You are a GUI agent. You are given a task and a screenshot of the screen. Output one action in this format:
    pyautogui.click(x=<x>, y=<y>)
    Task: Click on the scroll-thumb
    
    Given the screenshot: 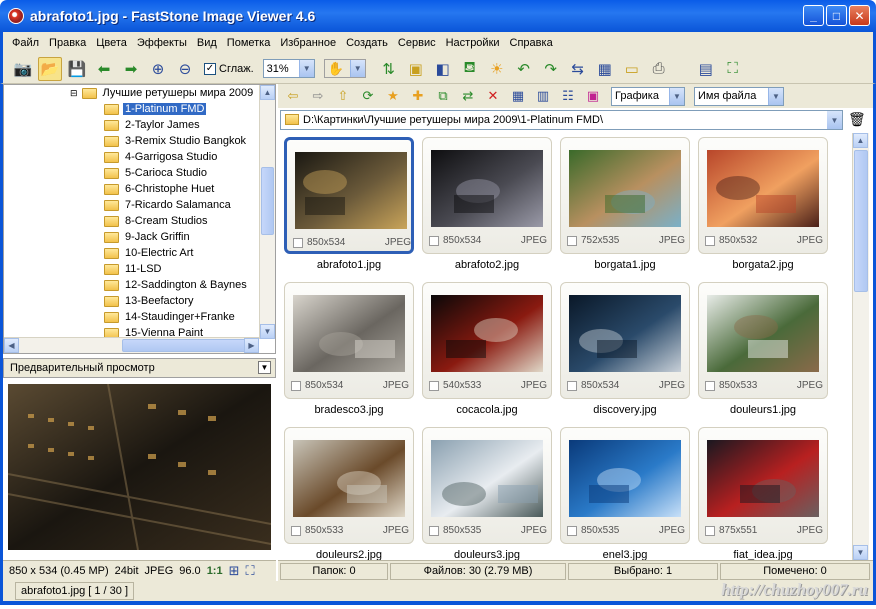 What is the action you would take?
    pyautogui.click(x=267, y=201)
    